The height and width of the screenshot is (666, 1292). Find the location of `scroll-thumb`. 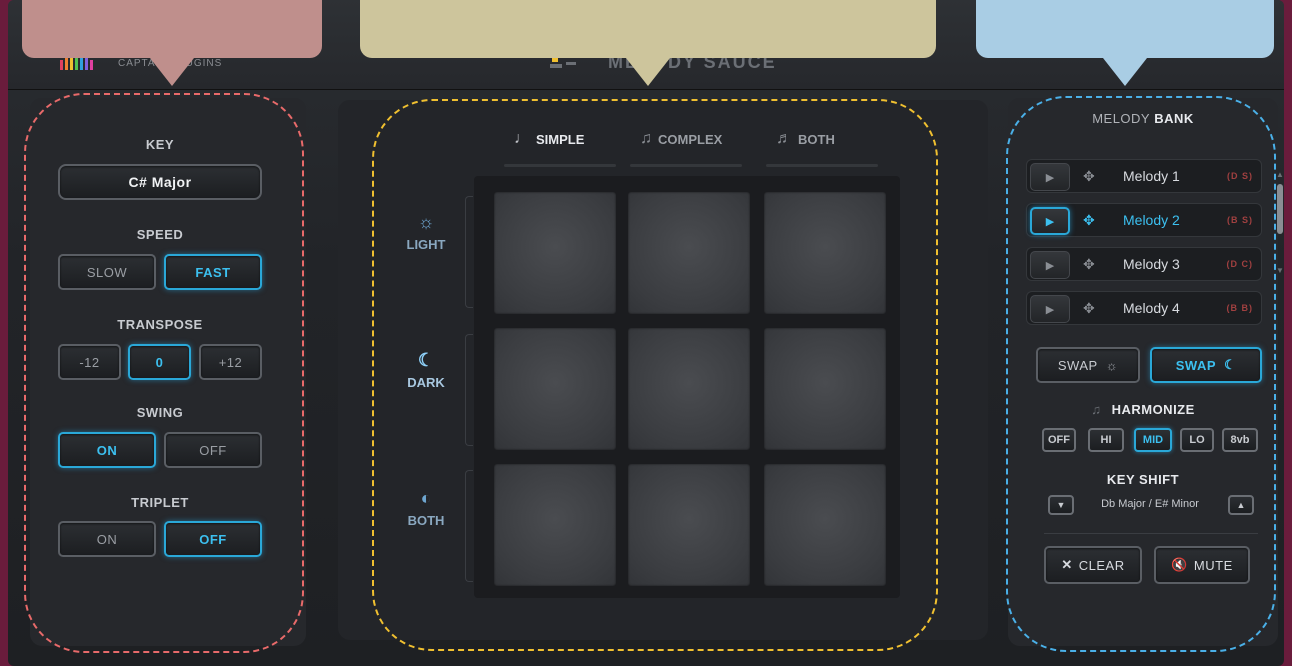

scroll-thumb is located at coordinates (1280, 209).